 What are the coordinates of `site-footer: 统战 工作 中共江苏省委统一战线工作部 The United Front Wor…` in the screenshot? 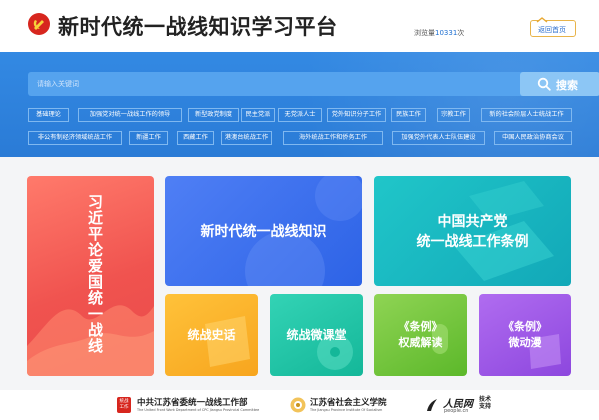 It's located at (299, 405).